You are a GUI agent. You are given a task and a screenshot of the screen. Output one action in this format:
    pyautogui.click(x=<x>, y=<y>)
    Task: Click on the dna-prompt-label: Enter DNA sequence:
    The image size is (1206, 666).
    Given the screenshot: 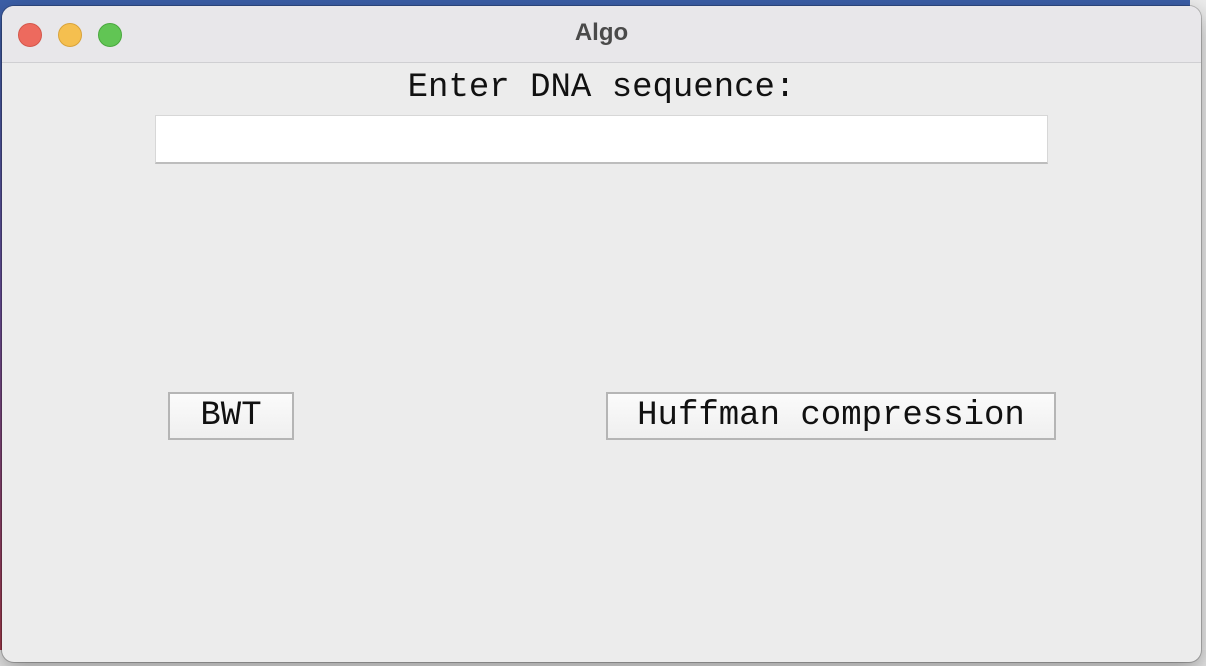 What is the action you would take?
    pyautogui.click(x=601, y=88)
    